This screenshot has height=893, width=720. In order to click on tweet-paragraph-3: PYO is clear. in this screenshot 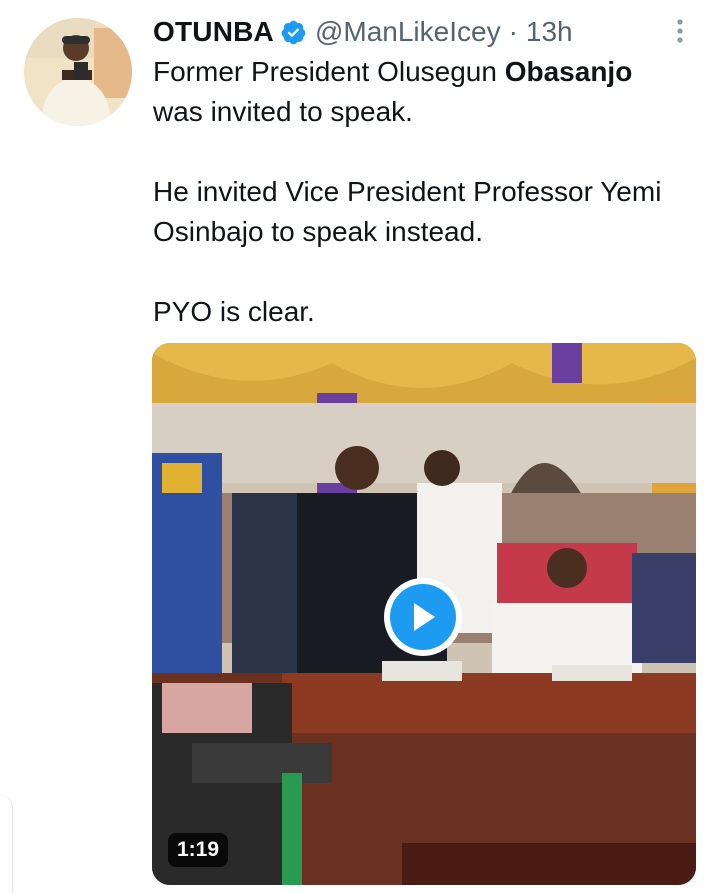, I will do `click(234, 311)`.